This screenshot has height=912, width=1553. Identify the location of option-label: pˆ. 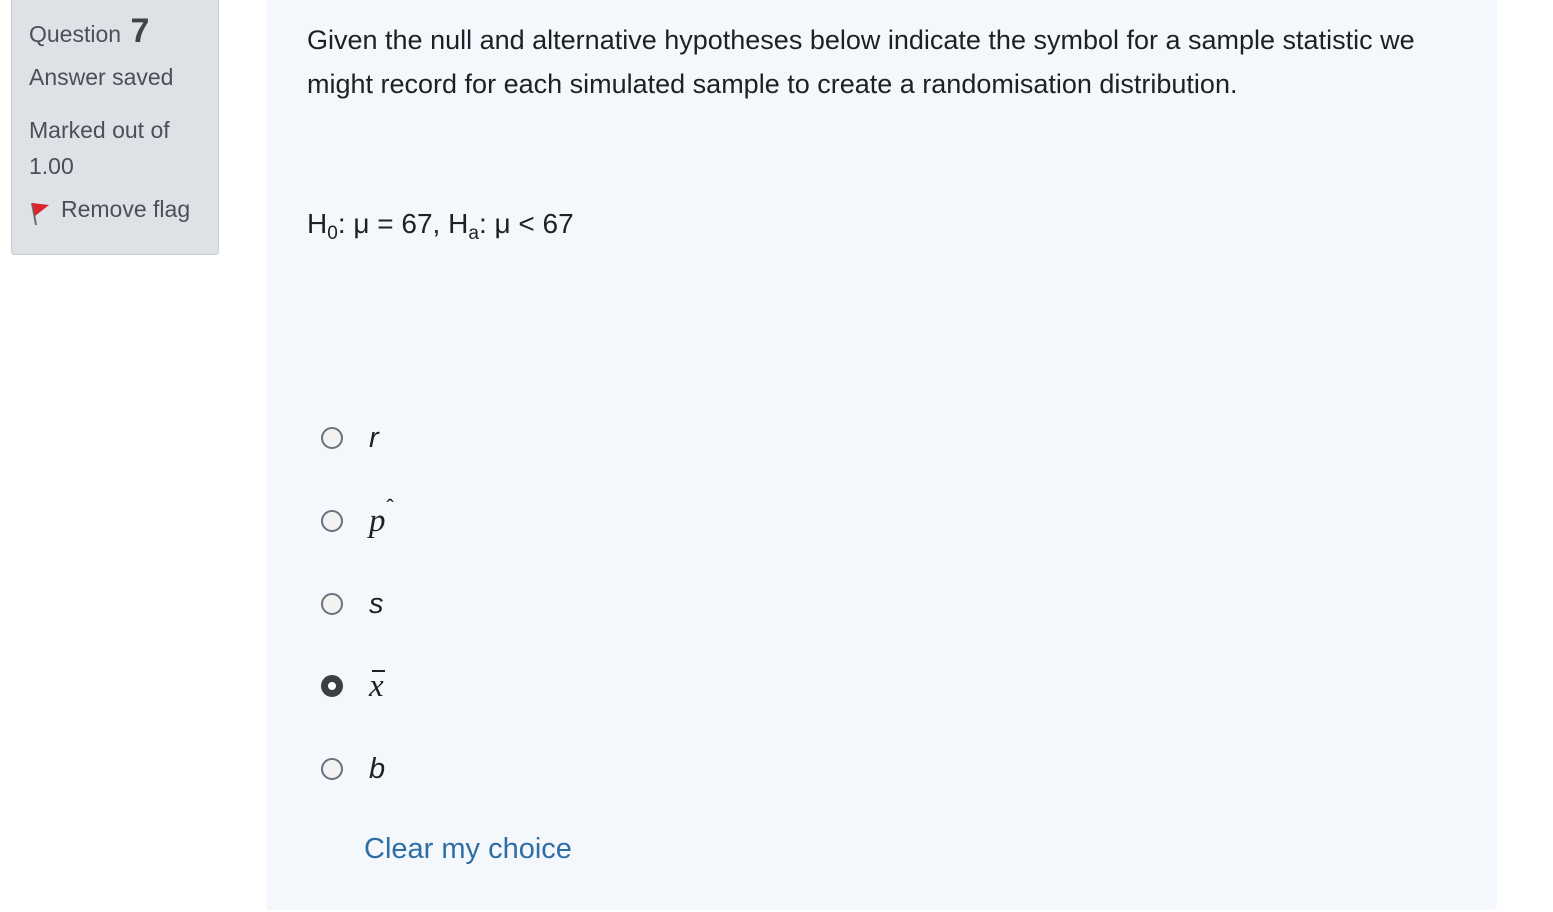
(381, 517).